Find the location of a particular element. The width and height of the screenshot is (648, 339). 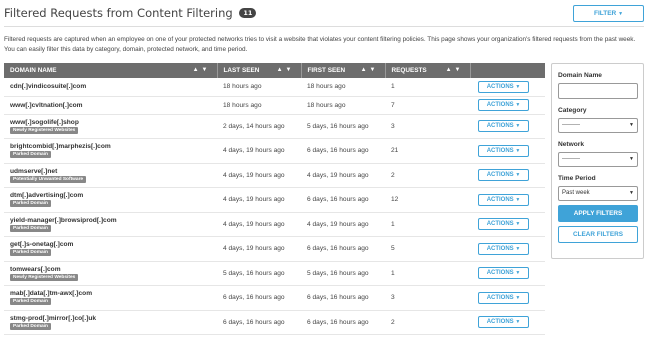

network-filter-select: --------- ▼ is located at coordinates (598, 159).